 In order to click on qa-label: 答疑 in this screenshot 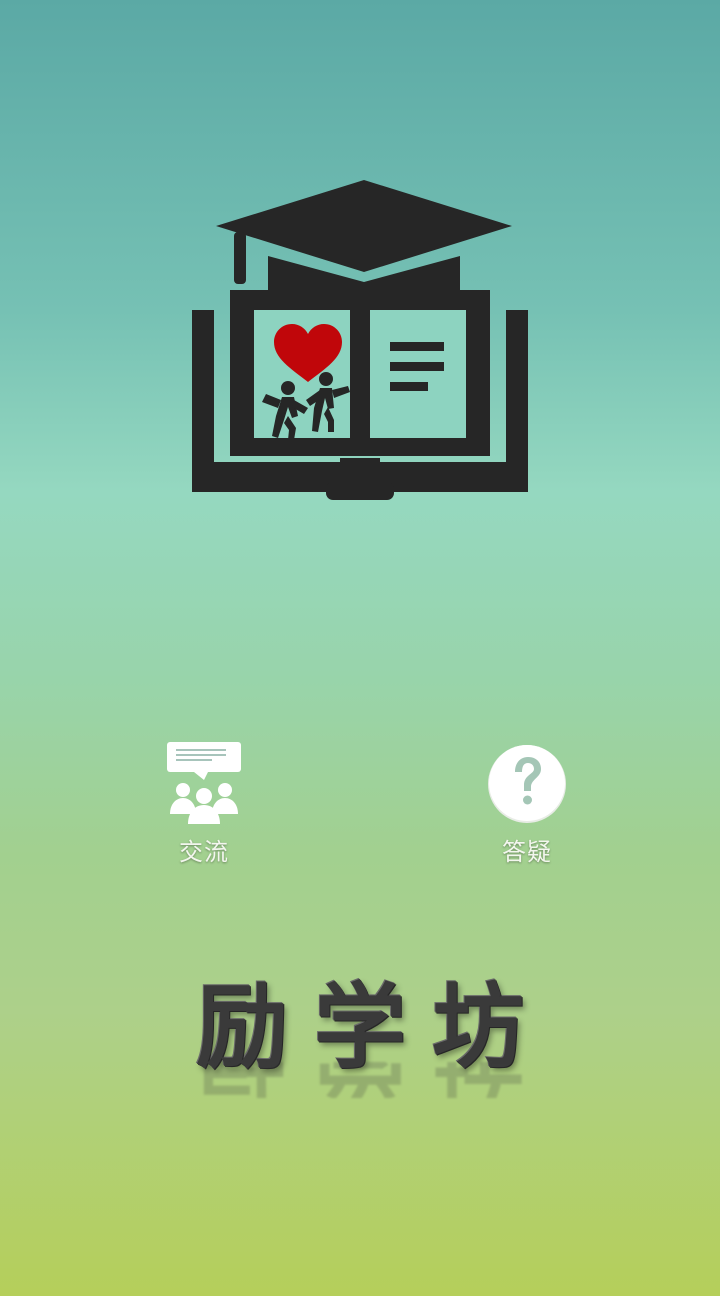, I will do `click(527, 852)`.